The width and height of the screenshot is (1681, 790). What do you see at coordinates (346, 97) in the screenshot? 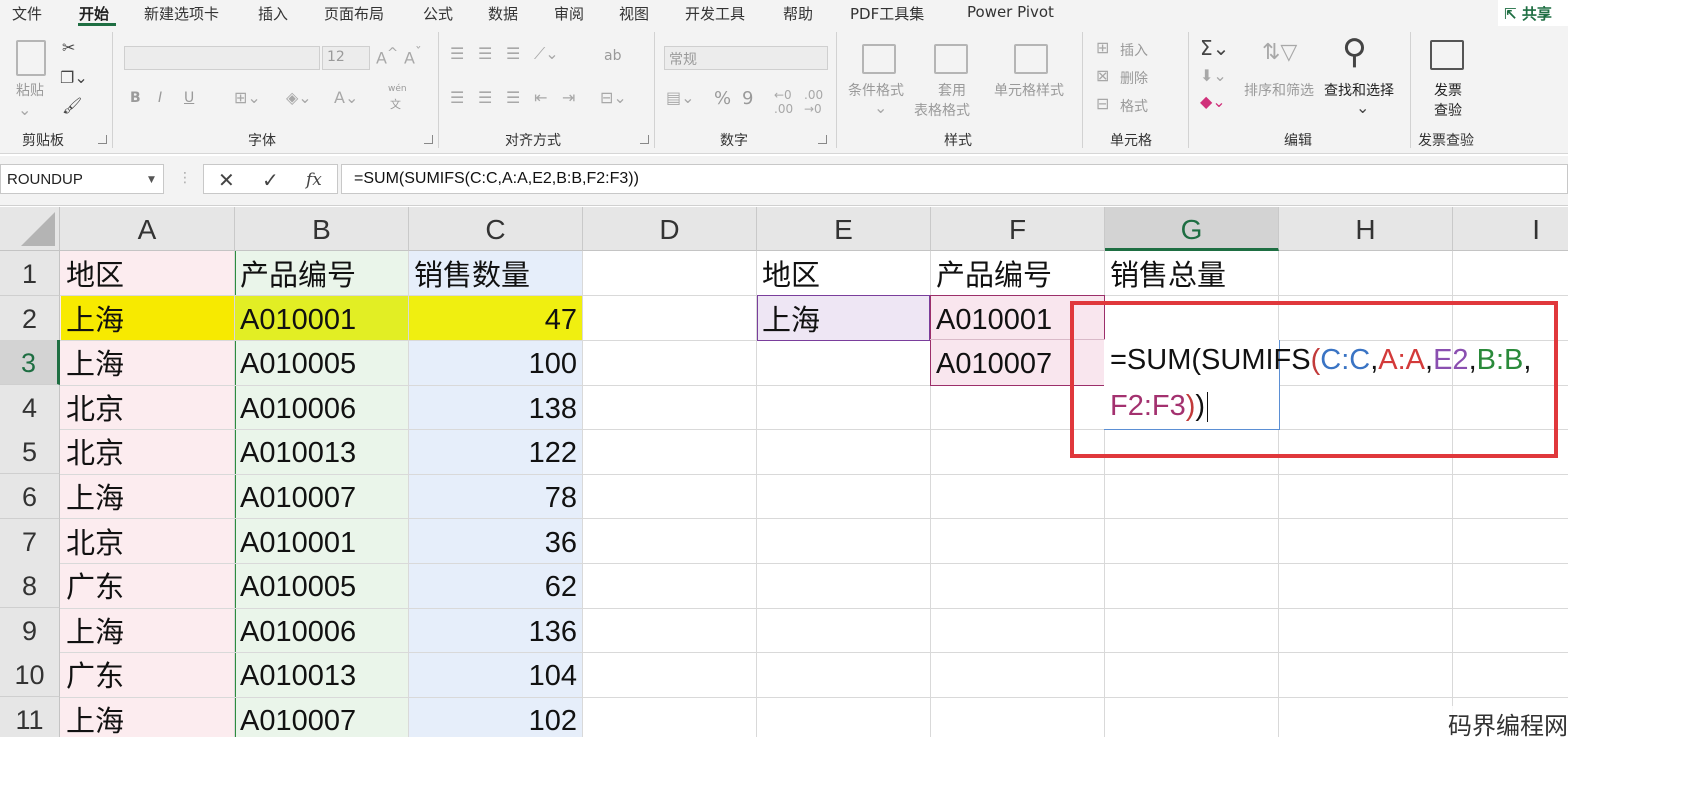
I see `font-color-icon: A⌄` at bounding box center [346, 97].